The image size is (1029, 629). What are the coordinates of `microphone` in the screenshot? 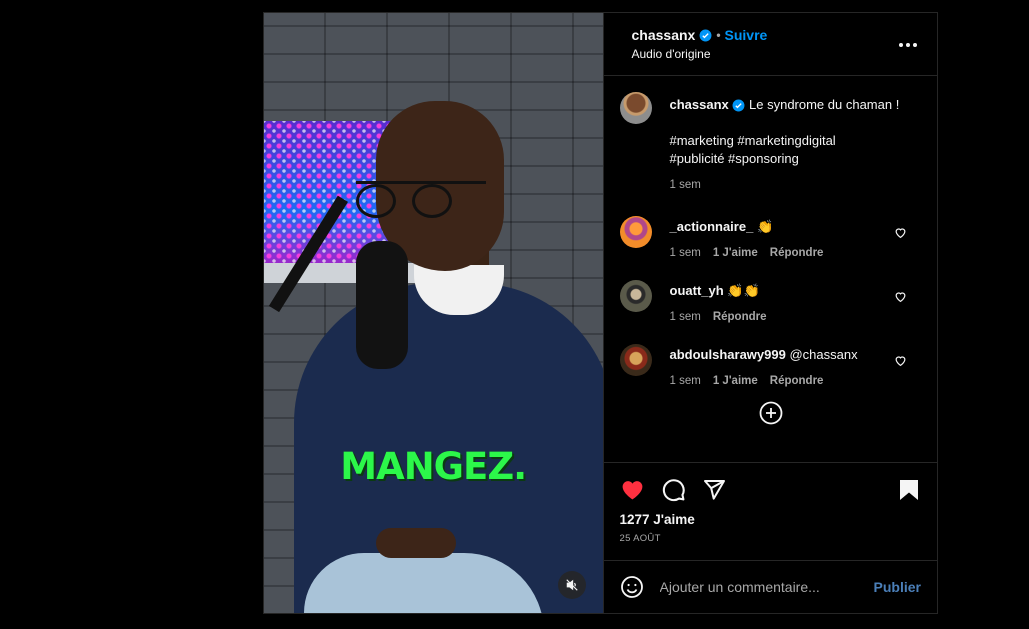 It's located at (382, 305).